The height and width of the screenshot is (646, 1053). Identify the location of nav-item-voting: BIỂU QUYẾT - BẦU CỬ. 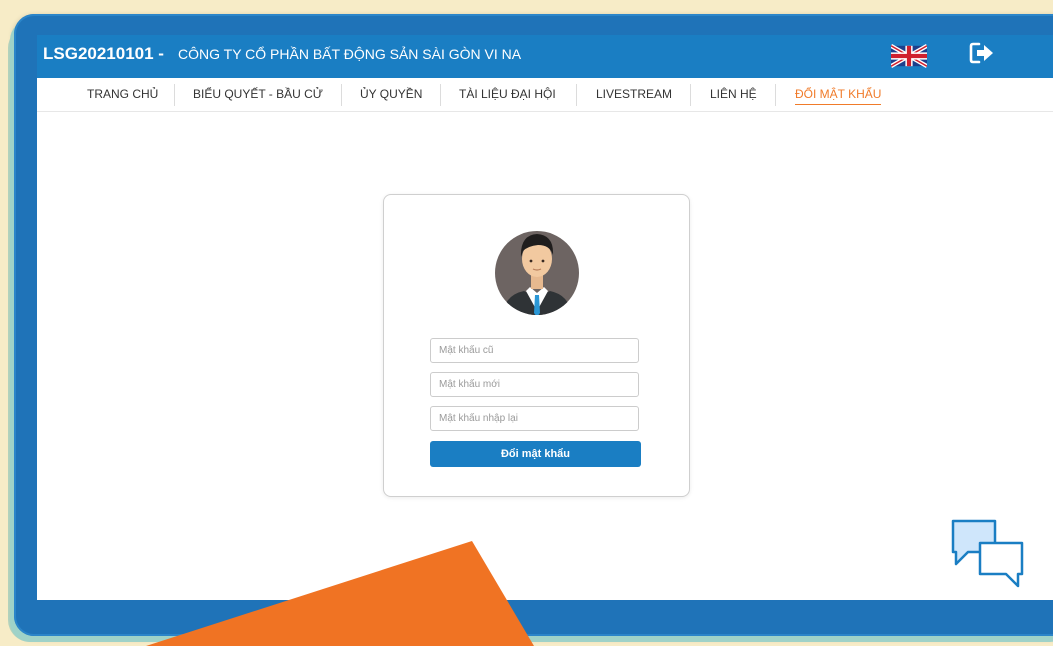
(258, 94).